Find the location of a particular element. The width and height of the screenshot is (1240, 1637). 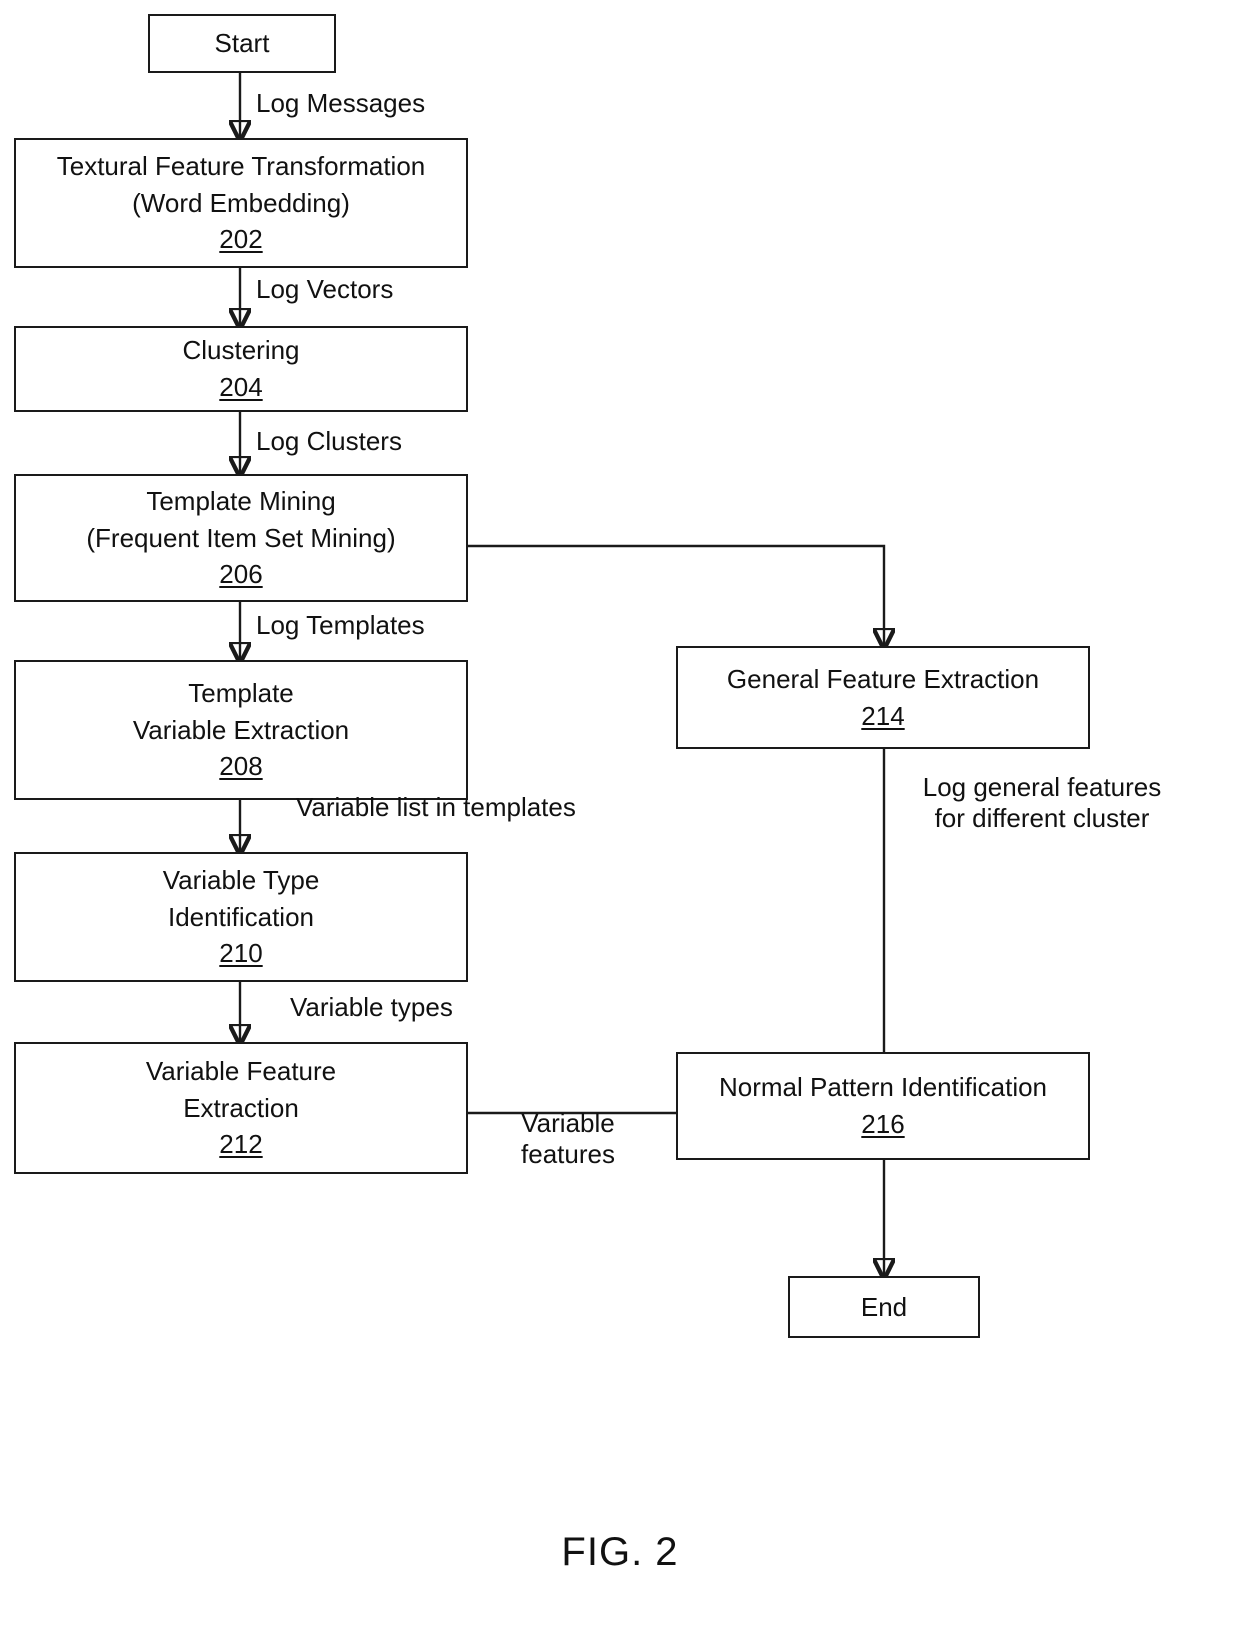

node-end: End is located at coordinates (884, 1307).